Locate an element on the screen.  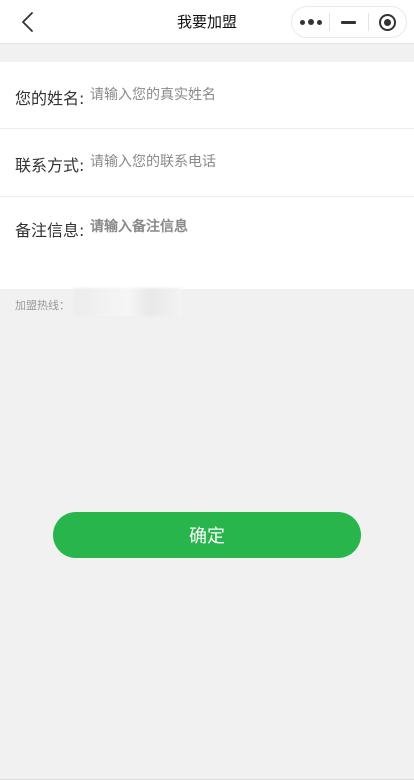
contact-row: 联系方式: is located at coordinates (207, 163).